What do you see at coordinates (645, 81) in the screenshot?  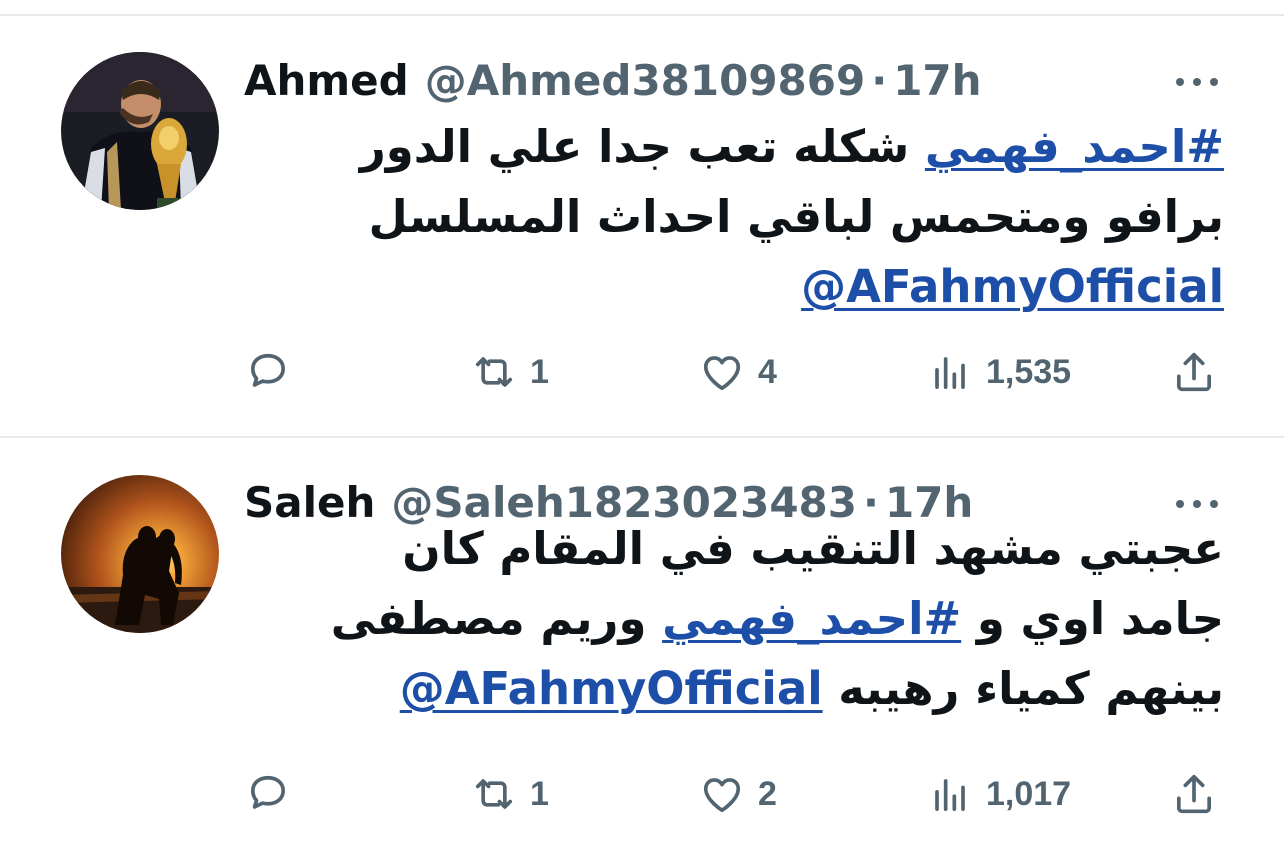 I see `user-handle: @Ahmed38109869` at bounding box center [645, 81].